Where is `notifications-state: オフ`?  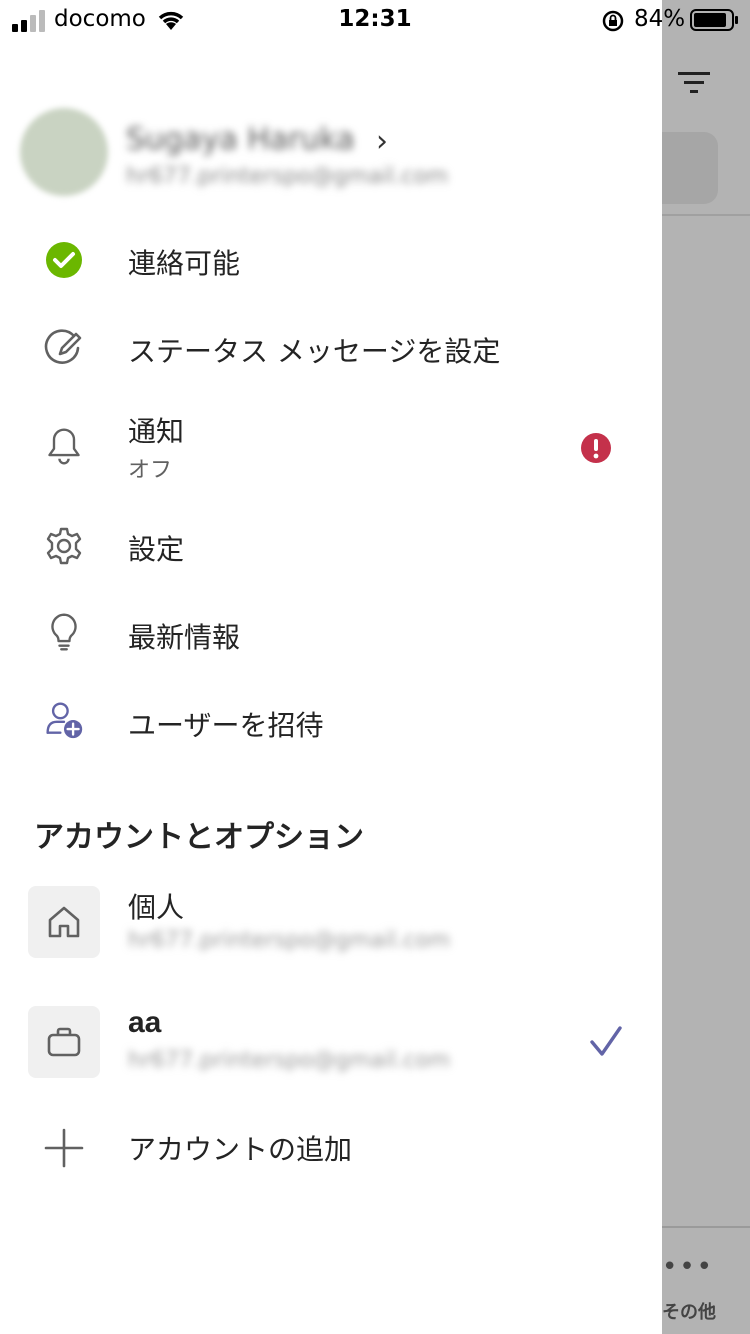 notifications-state: オフ is located at coordinates (150, 470).